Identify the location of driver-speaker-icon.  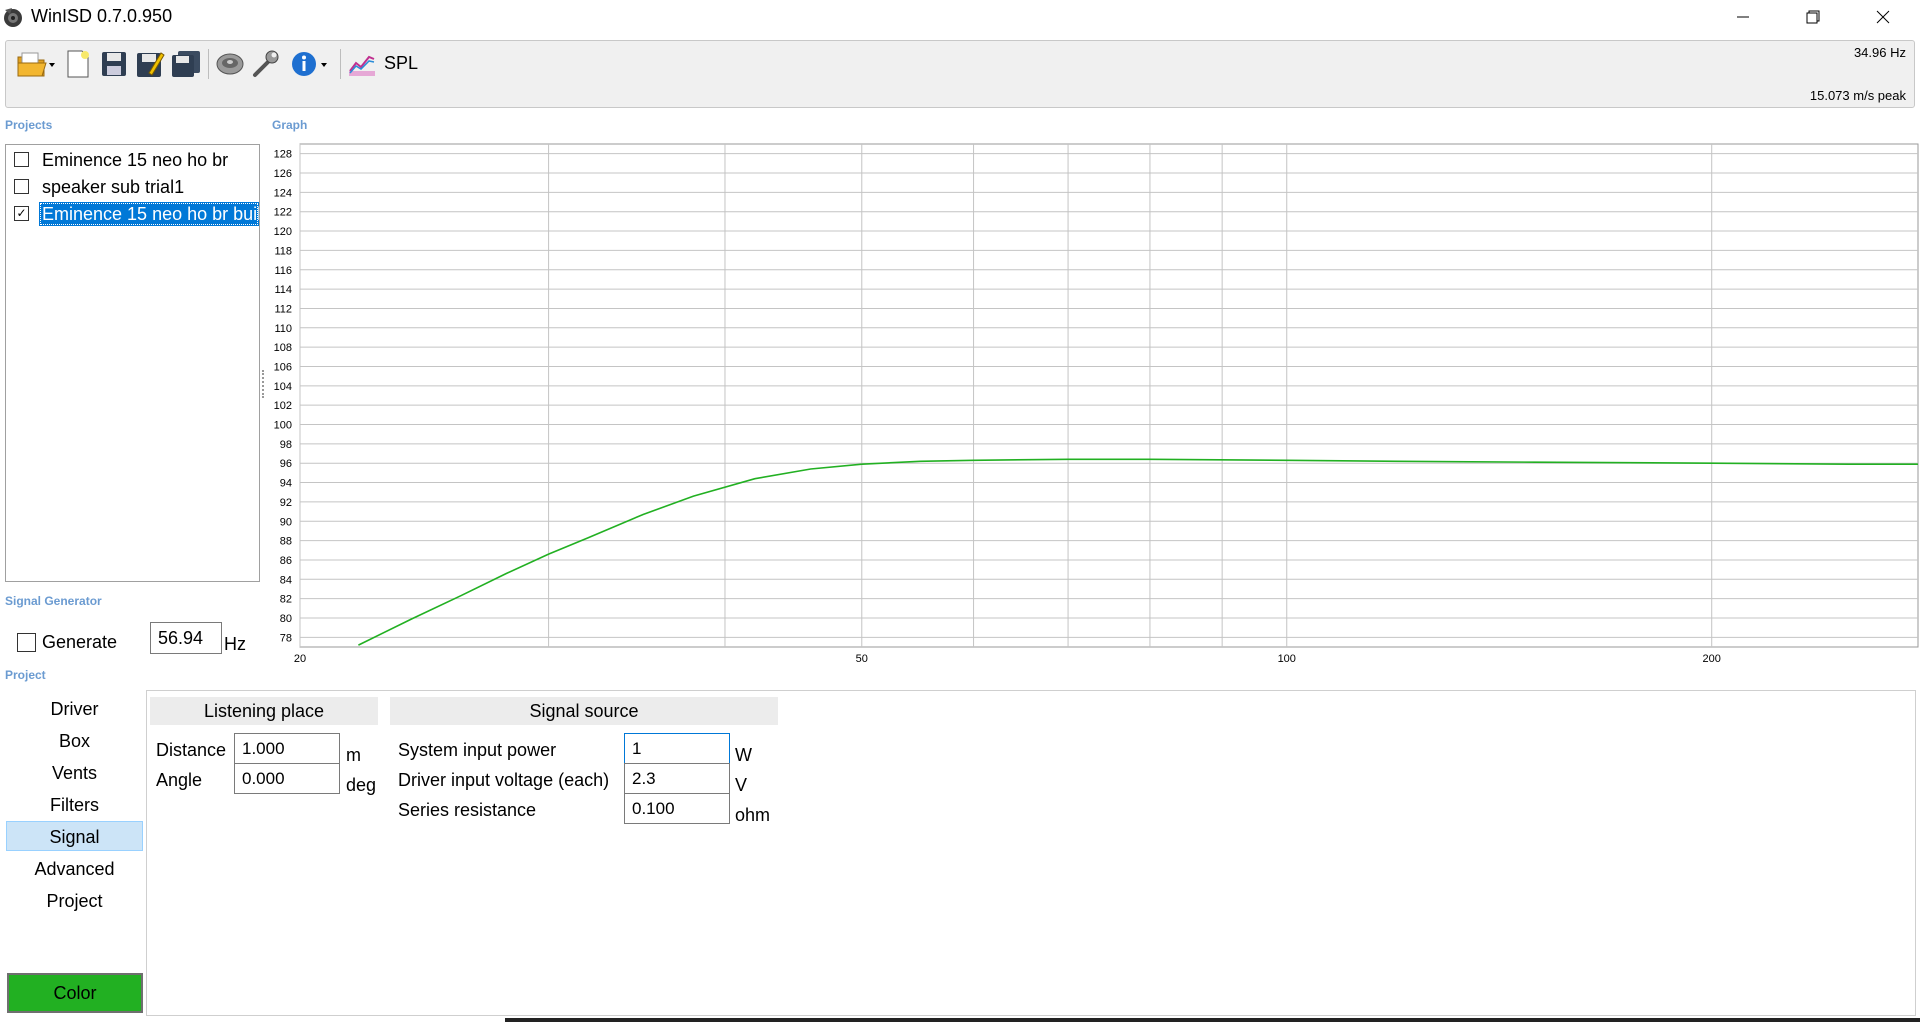
(230, 64).